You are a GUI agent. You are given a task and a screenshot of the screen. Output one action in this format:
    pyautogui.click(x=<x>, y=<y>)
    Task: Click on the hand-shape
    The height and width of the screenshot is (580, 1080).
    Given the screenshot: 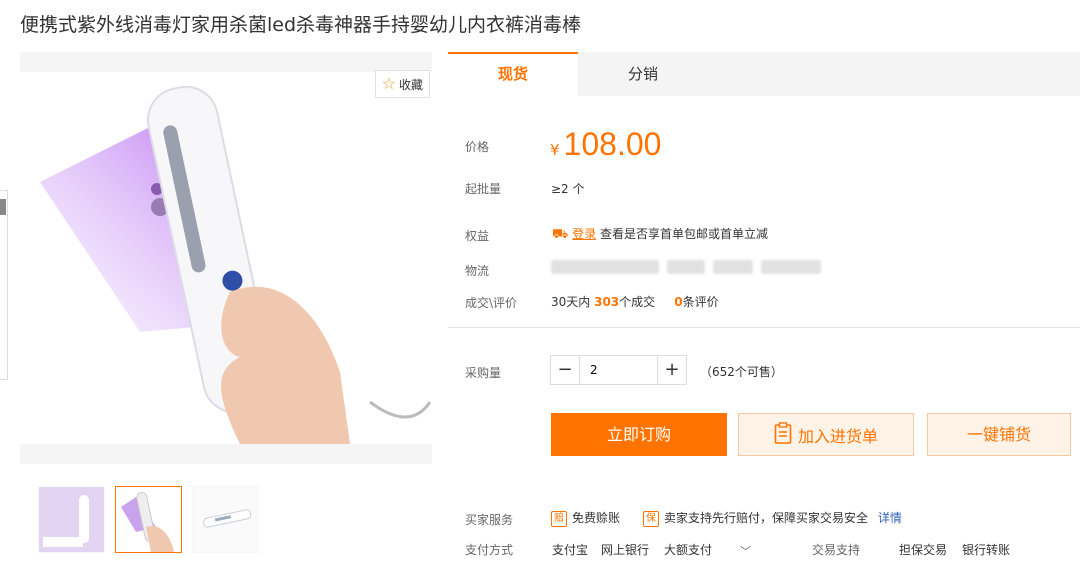 What is the action you would take?
    pyautogui.click(x=285, y=365)
    